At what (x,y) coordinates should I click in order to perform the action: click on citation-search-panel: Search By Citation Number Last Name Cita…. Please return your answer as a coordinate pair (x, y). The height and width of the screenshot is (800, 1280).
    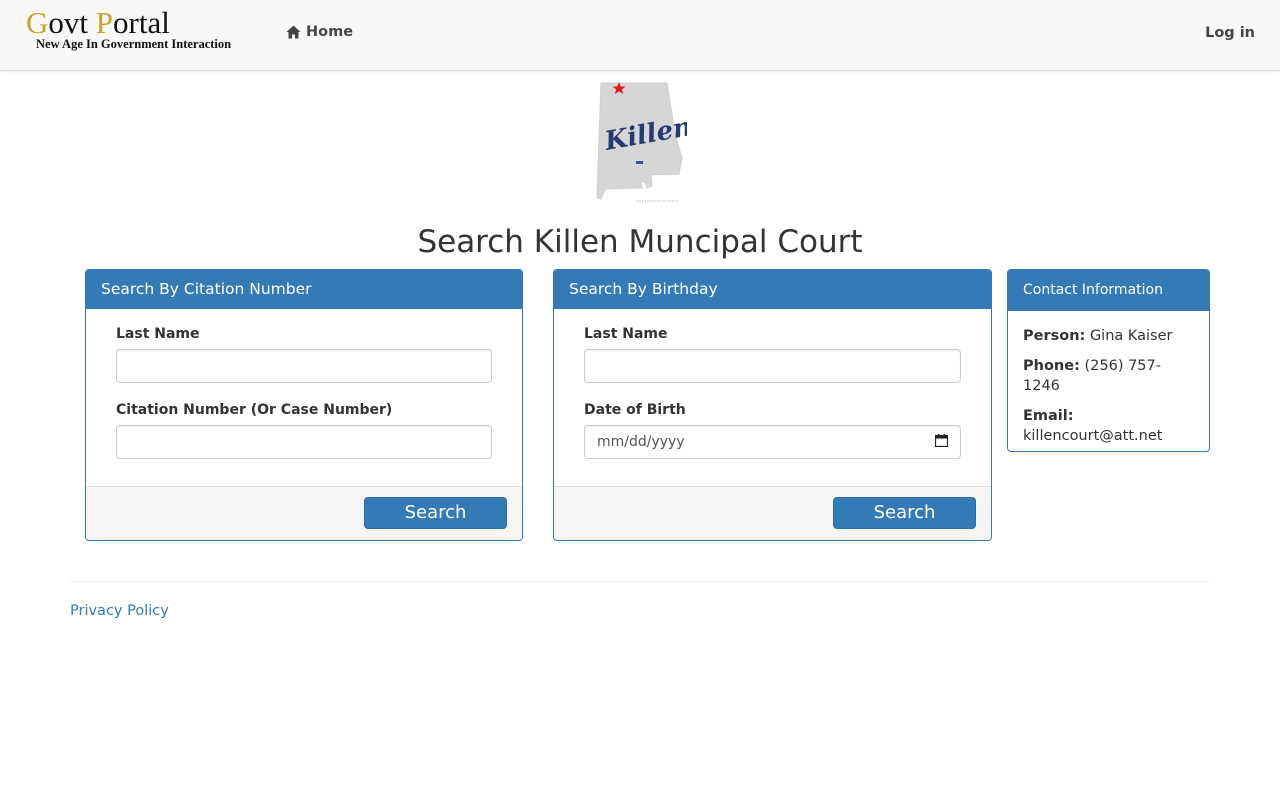
    Looking at the image, I should click on (304, 405).